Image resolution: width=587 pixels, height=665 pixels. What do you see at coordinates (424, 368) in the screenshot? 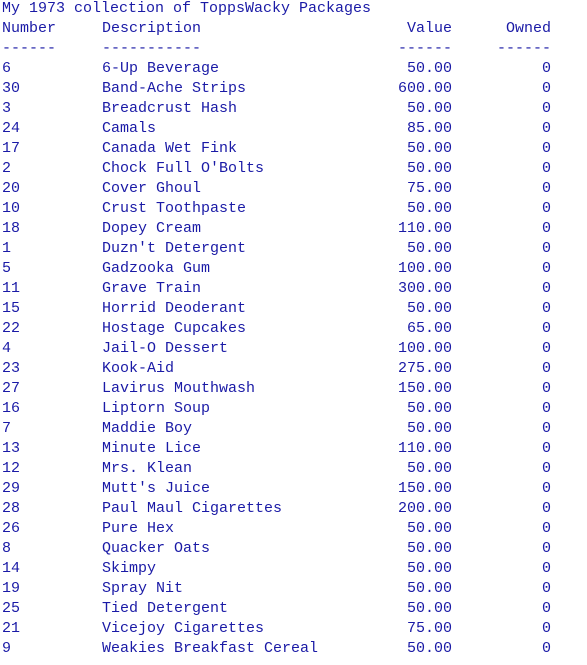
I see `row-value: 275.00` at bounding box center [424, 368].